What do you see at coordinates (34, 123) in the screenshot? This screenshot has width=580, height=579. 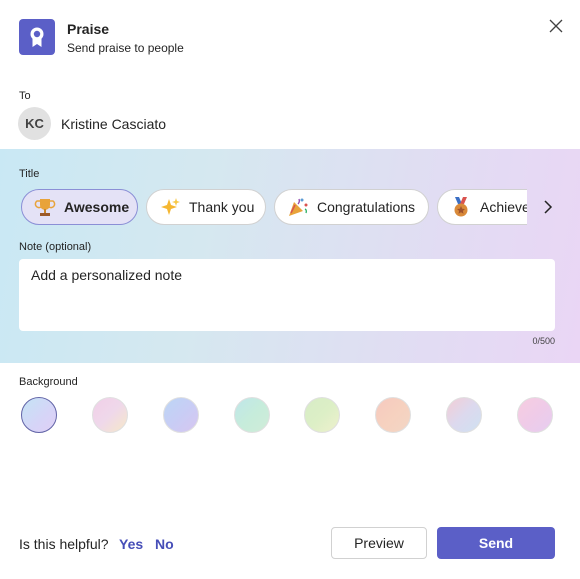 I see `avatar: KC` at bounding box center [34, 123].